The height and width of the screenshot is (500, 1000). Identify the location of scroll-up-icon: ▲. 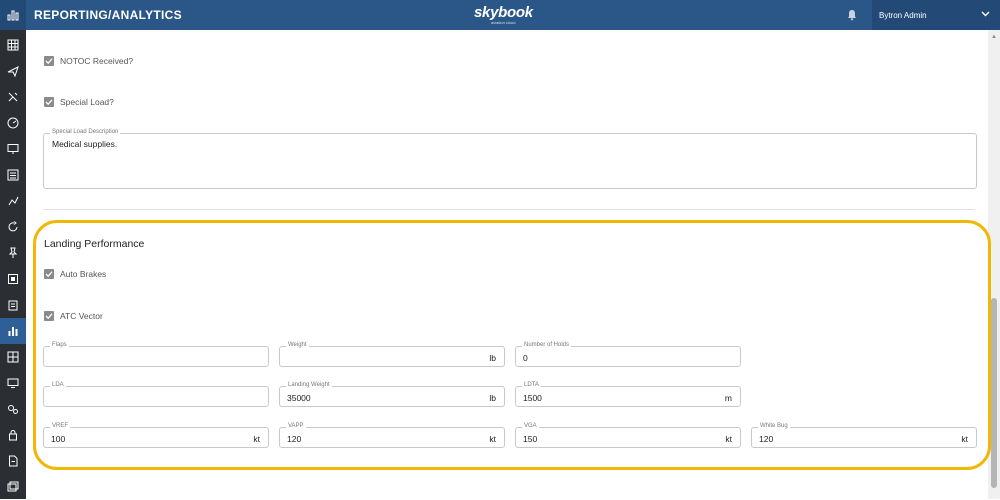
(994, 37).